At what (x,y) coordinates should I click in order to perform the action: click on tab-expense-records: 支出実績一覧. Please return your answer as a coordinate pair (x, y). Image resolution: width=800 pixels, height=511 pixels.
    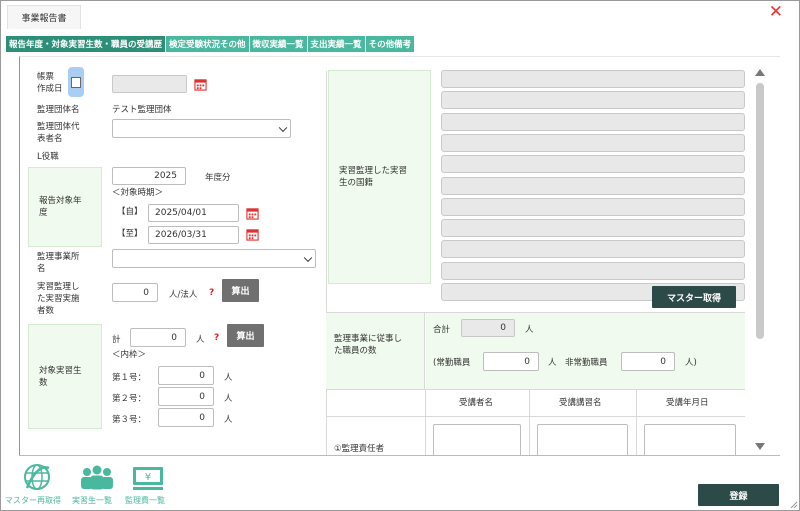
    Looking at the image, I should click on (336, 44).